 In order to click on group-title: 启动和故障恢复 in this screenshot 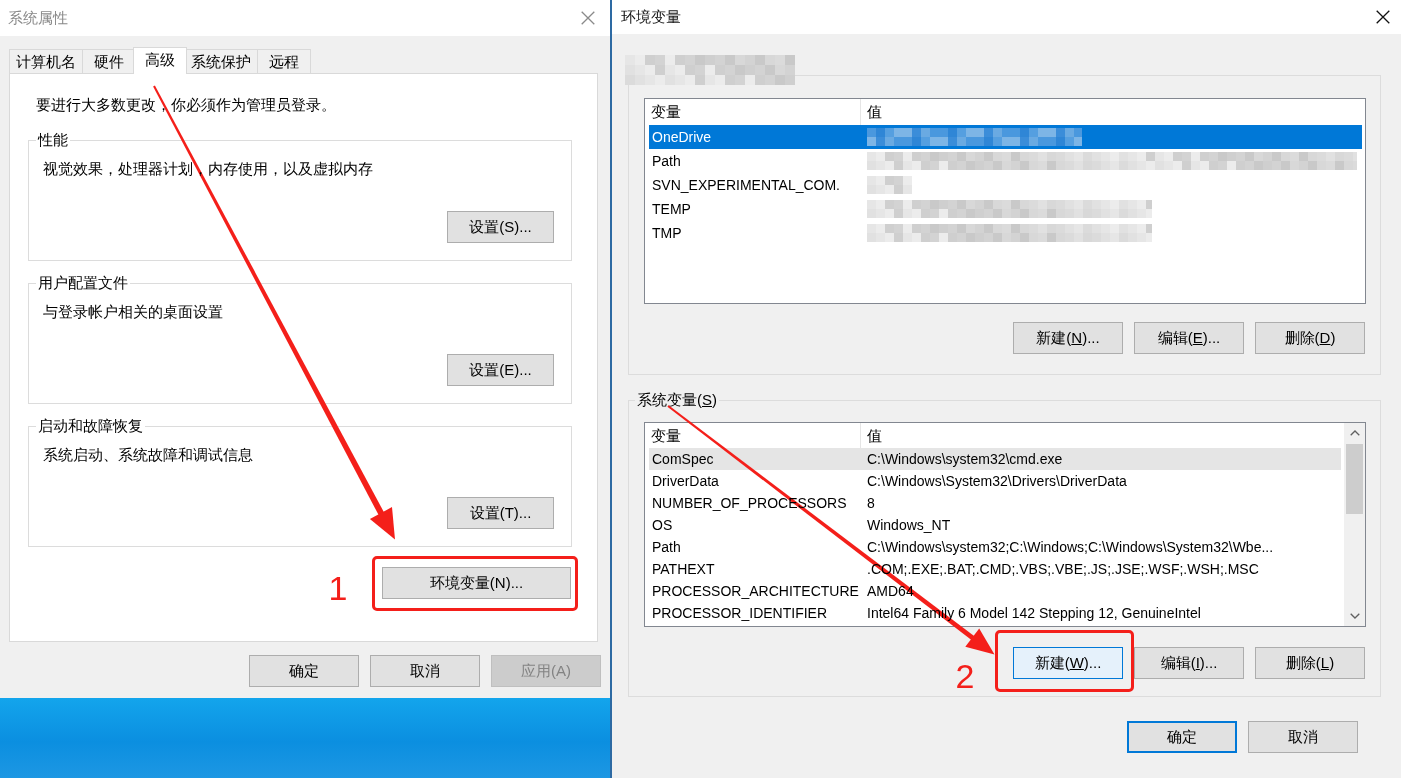, I will do `click(90, 426)`.